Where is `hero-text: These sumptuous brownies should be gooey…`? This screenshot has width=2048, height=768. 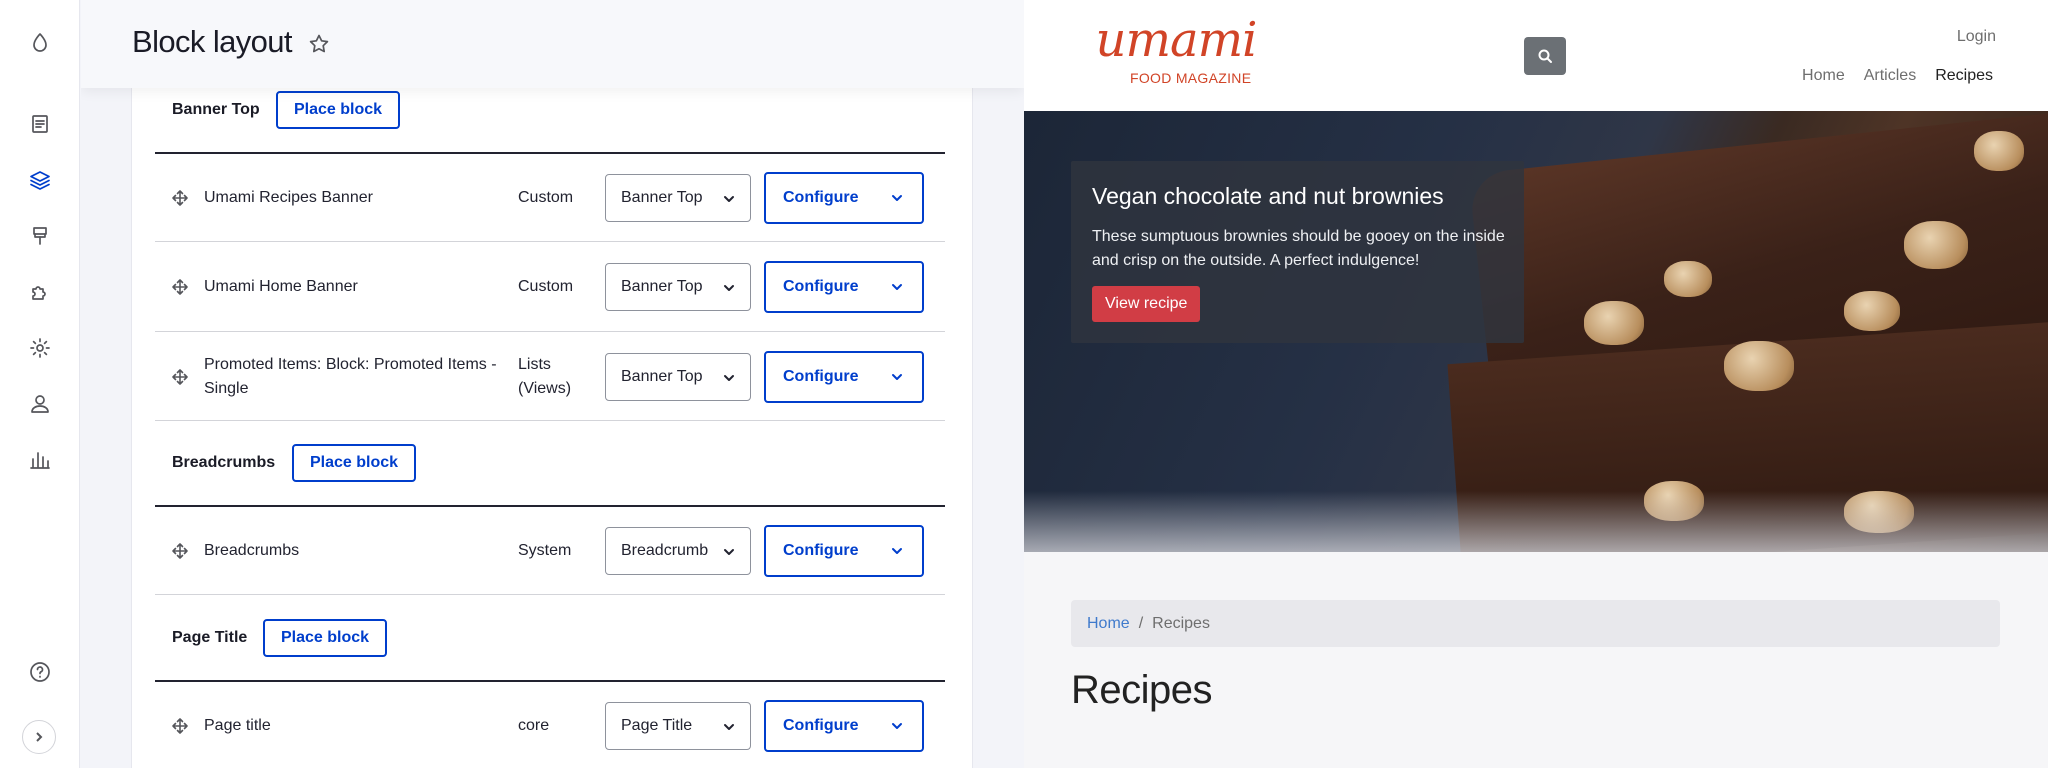 hero-text: These sumptuous brownies should be gooey… is located at coordinates (1298, 248).